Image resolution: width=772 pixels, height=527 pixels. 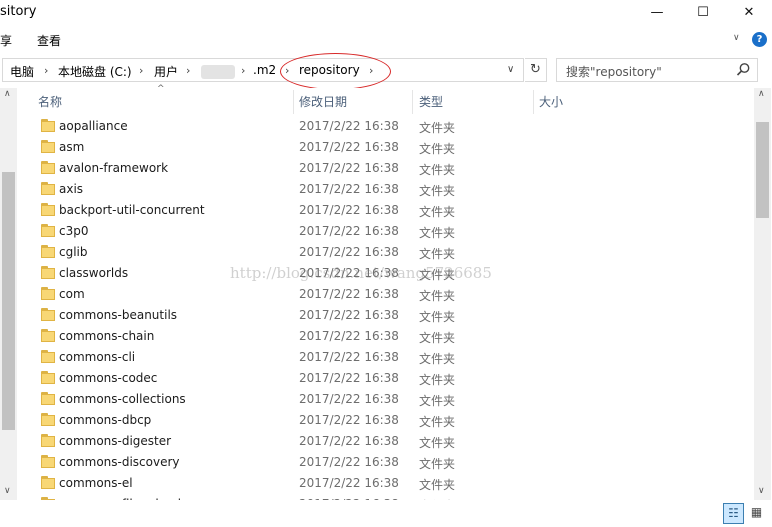 I want to click on column-header-name: 名称, so click(x=50, y=102).